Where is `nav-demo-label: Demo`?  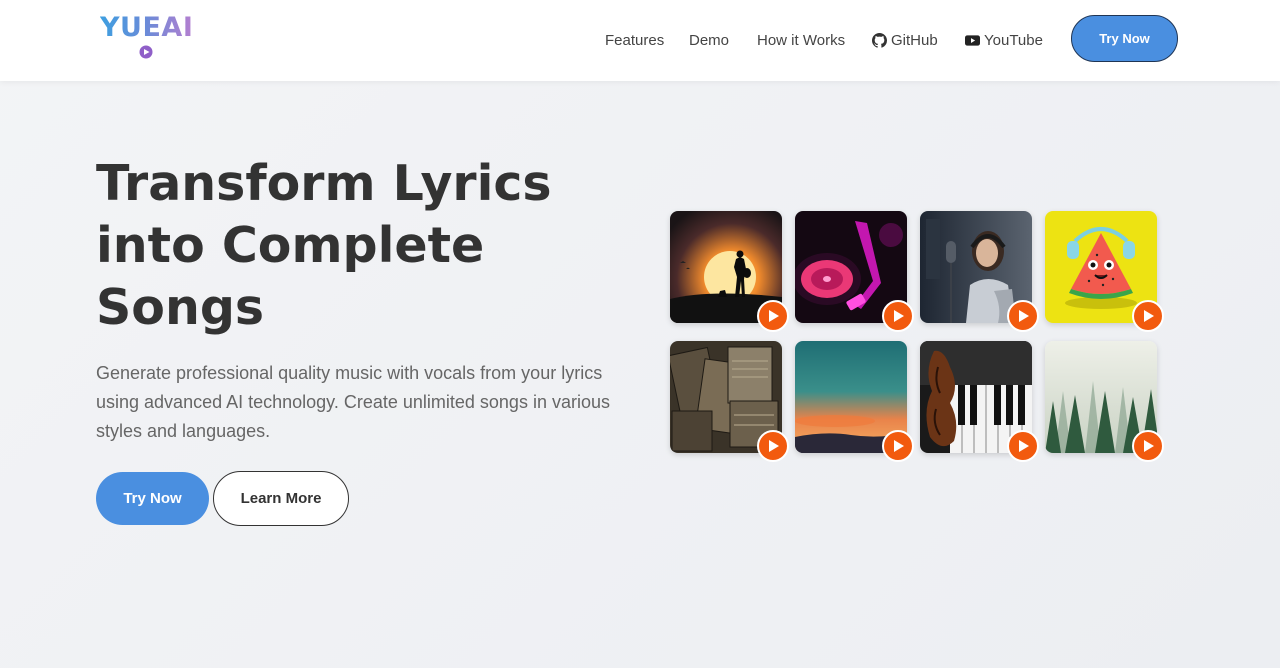 nav-demo-label: Demo is located at coordinates (709, 40).